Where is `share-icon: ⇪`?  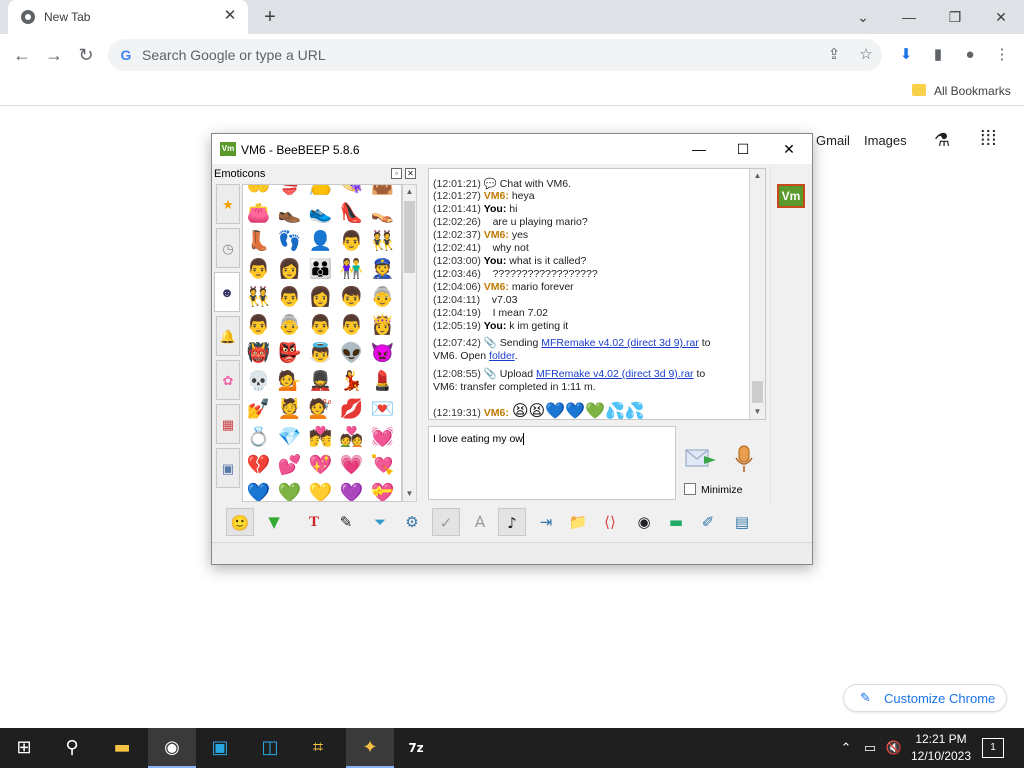 share-icon: ⇪ is located at coordinates (834, 55).